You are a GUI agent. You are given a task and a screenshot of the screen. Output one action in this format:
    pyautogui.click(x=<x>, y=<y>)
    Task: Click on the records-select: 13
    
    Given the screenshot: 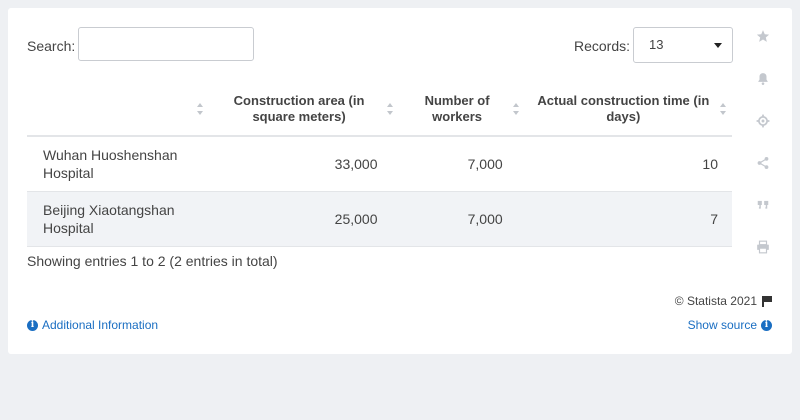 What is the action you would take?
    pyautogui.click(x=683, y=45)
    